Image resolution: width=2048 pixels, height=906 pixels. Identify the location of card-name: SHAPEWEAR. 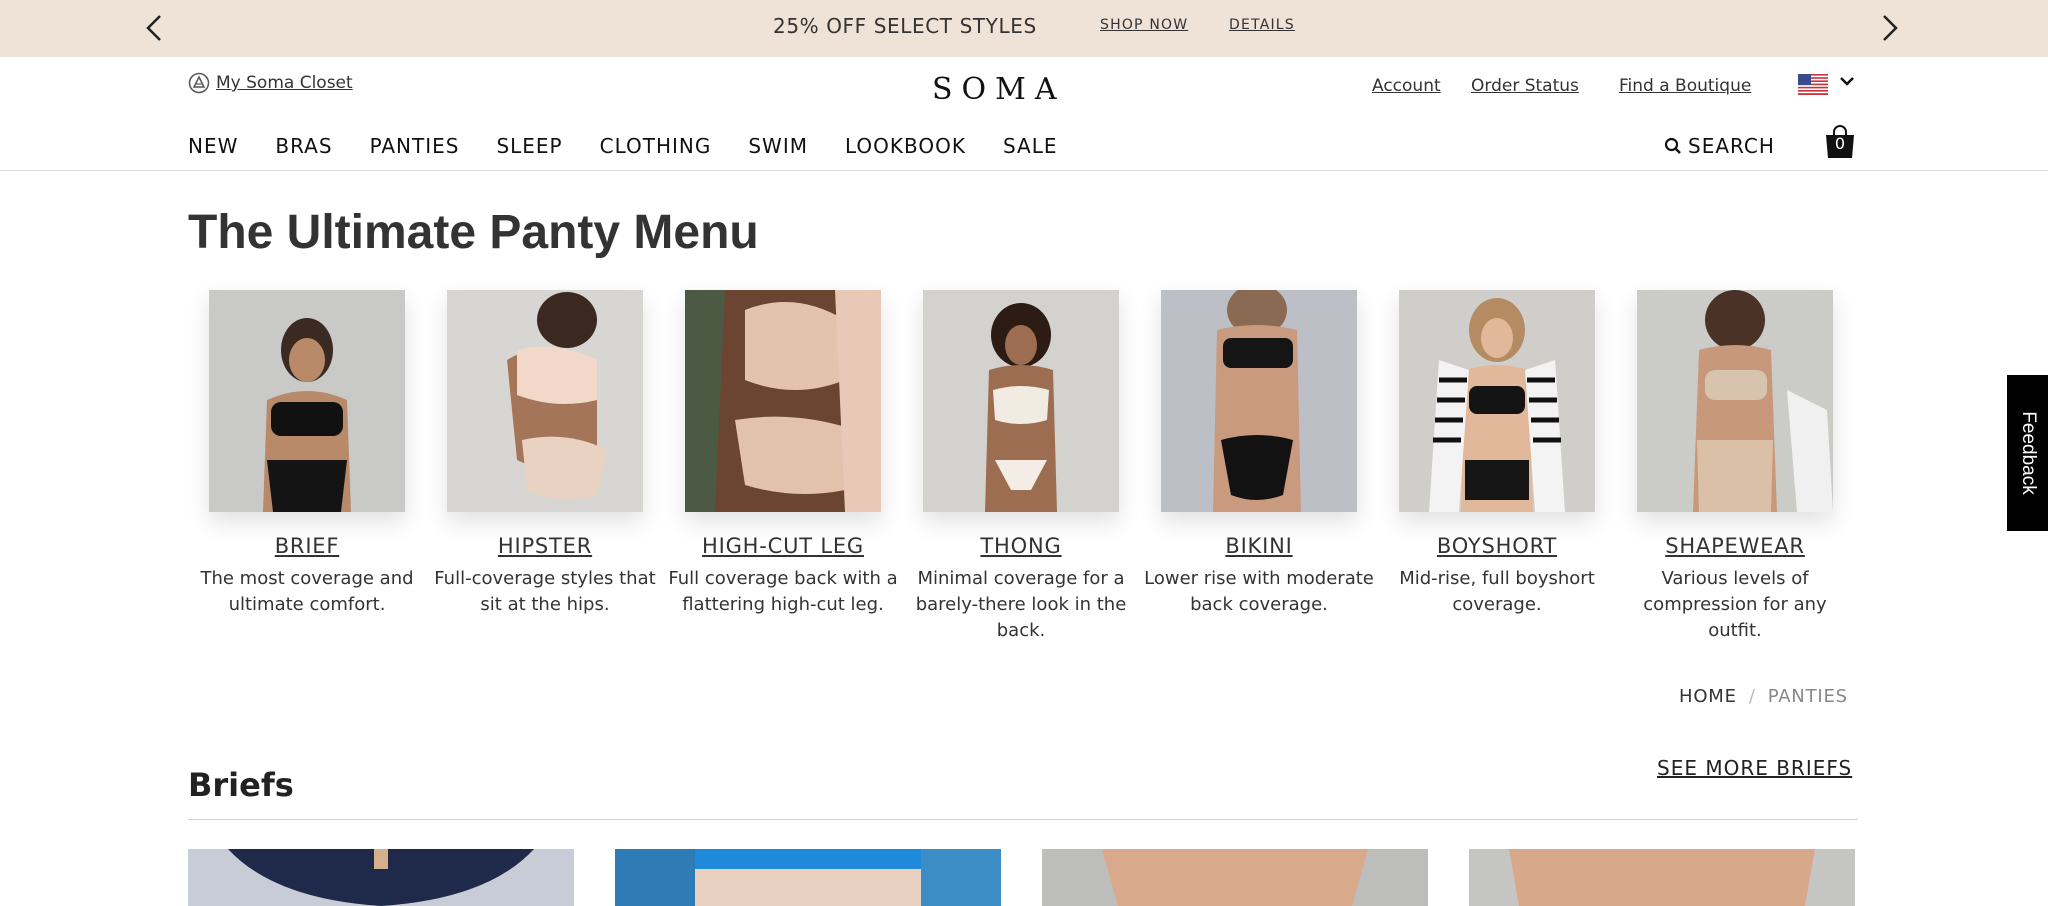
(1735, 546).